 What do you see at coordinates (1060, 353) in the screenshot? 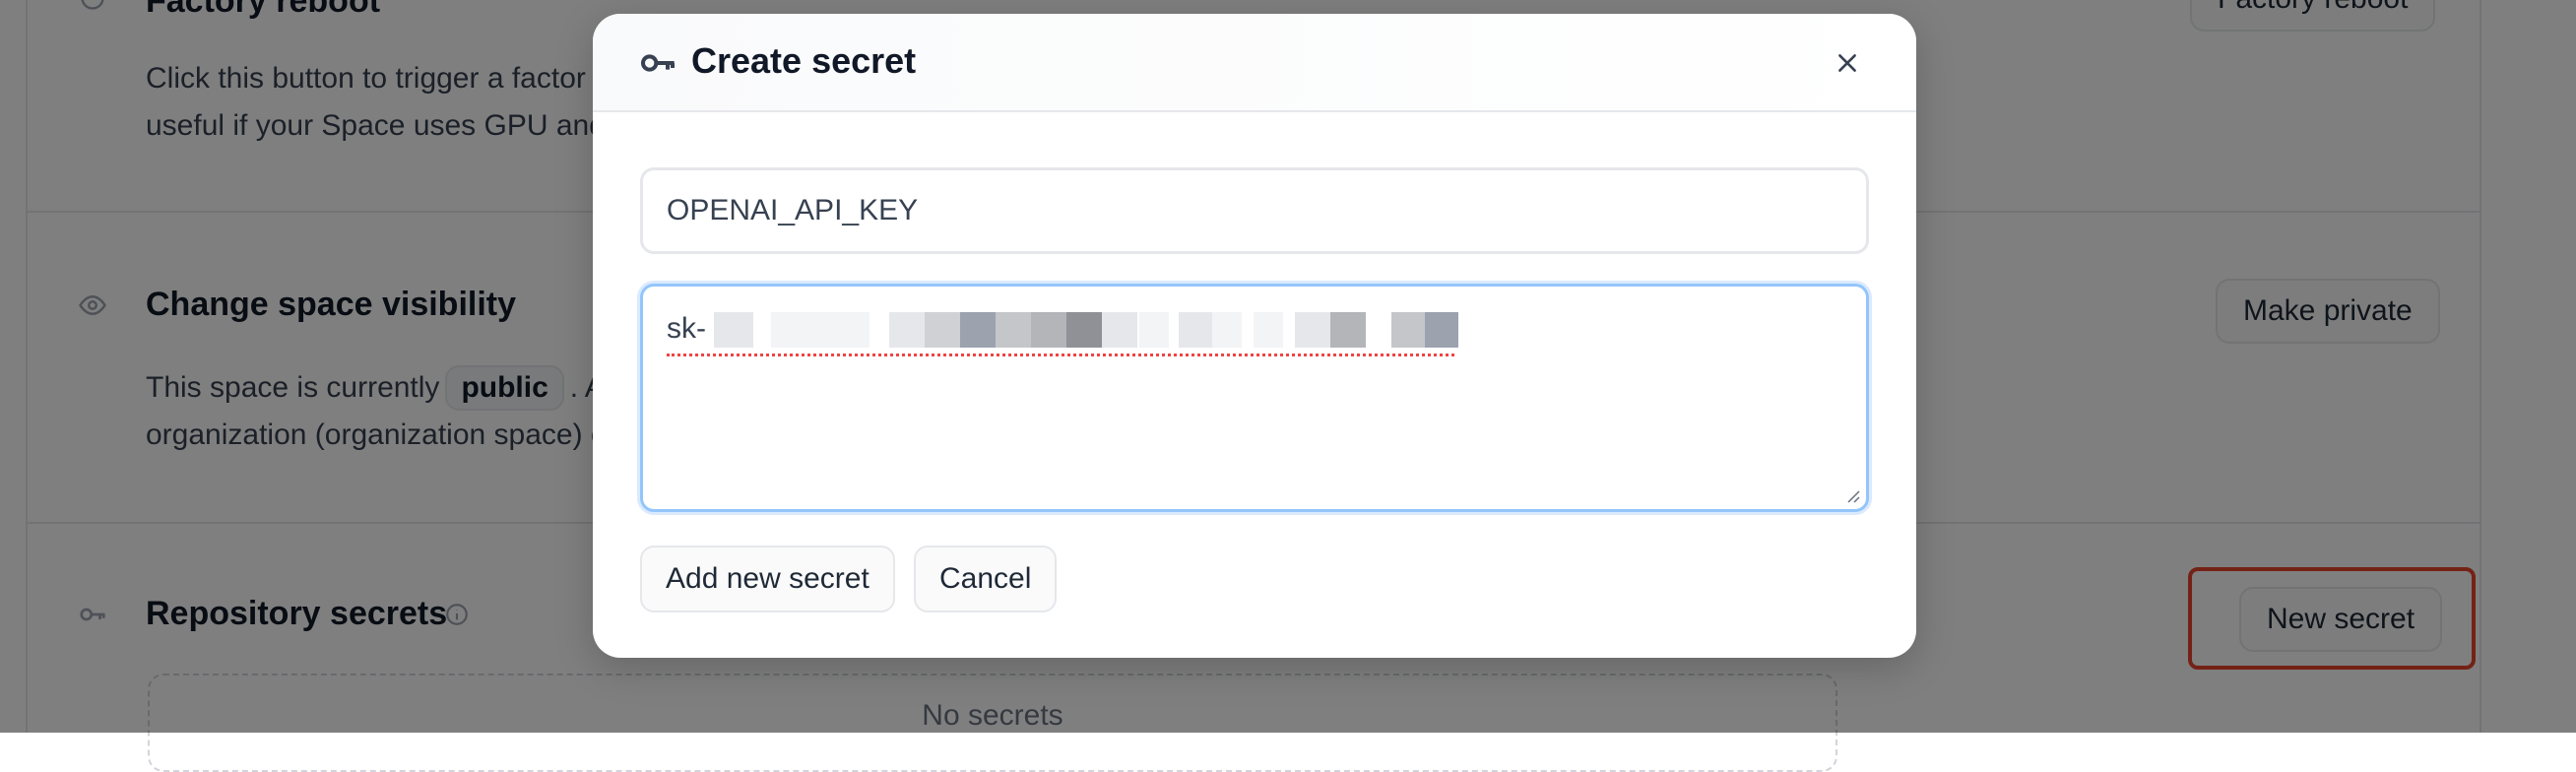
I see `spellcheck-underline` at bounding box center [1060, 353].